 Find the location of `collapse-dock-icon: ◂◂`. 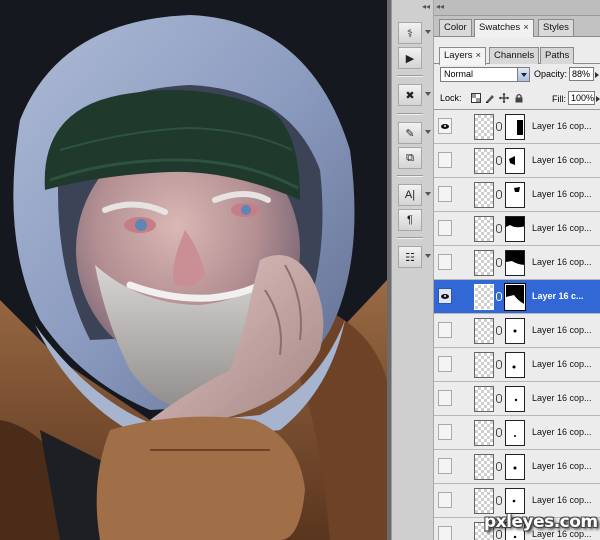

collapse-dock-icon: ◂◂ is located at coordinates (426, 6).